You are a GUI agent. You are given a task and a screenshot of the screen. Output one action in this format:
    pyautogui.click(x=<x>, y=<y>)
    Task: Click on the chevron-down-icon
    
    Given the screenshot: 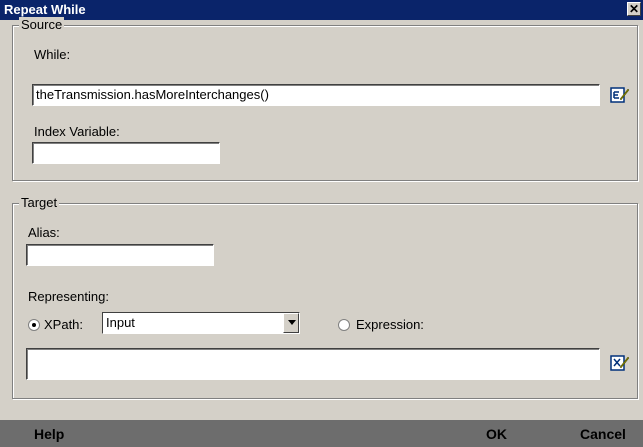 What is the action you would take?
    pyautogui.click(x=291, y=323)
    